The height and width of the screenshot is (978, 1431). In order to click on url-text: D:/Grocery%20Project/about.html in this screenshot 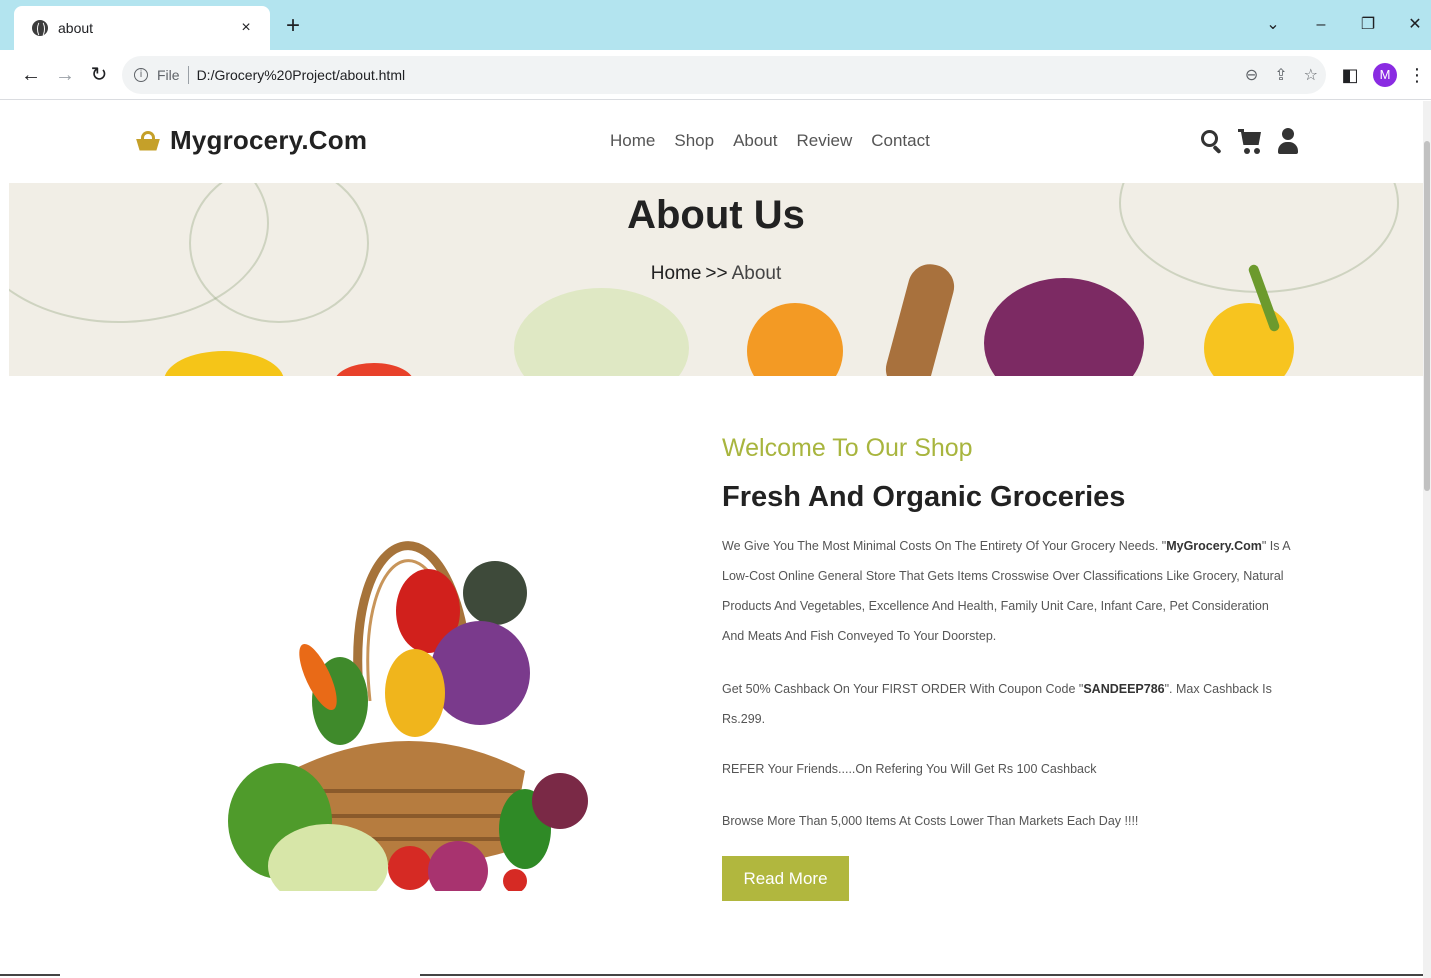, I will do `click(301, 75)`.